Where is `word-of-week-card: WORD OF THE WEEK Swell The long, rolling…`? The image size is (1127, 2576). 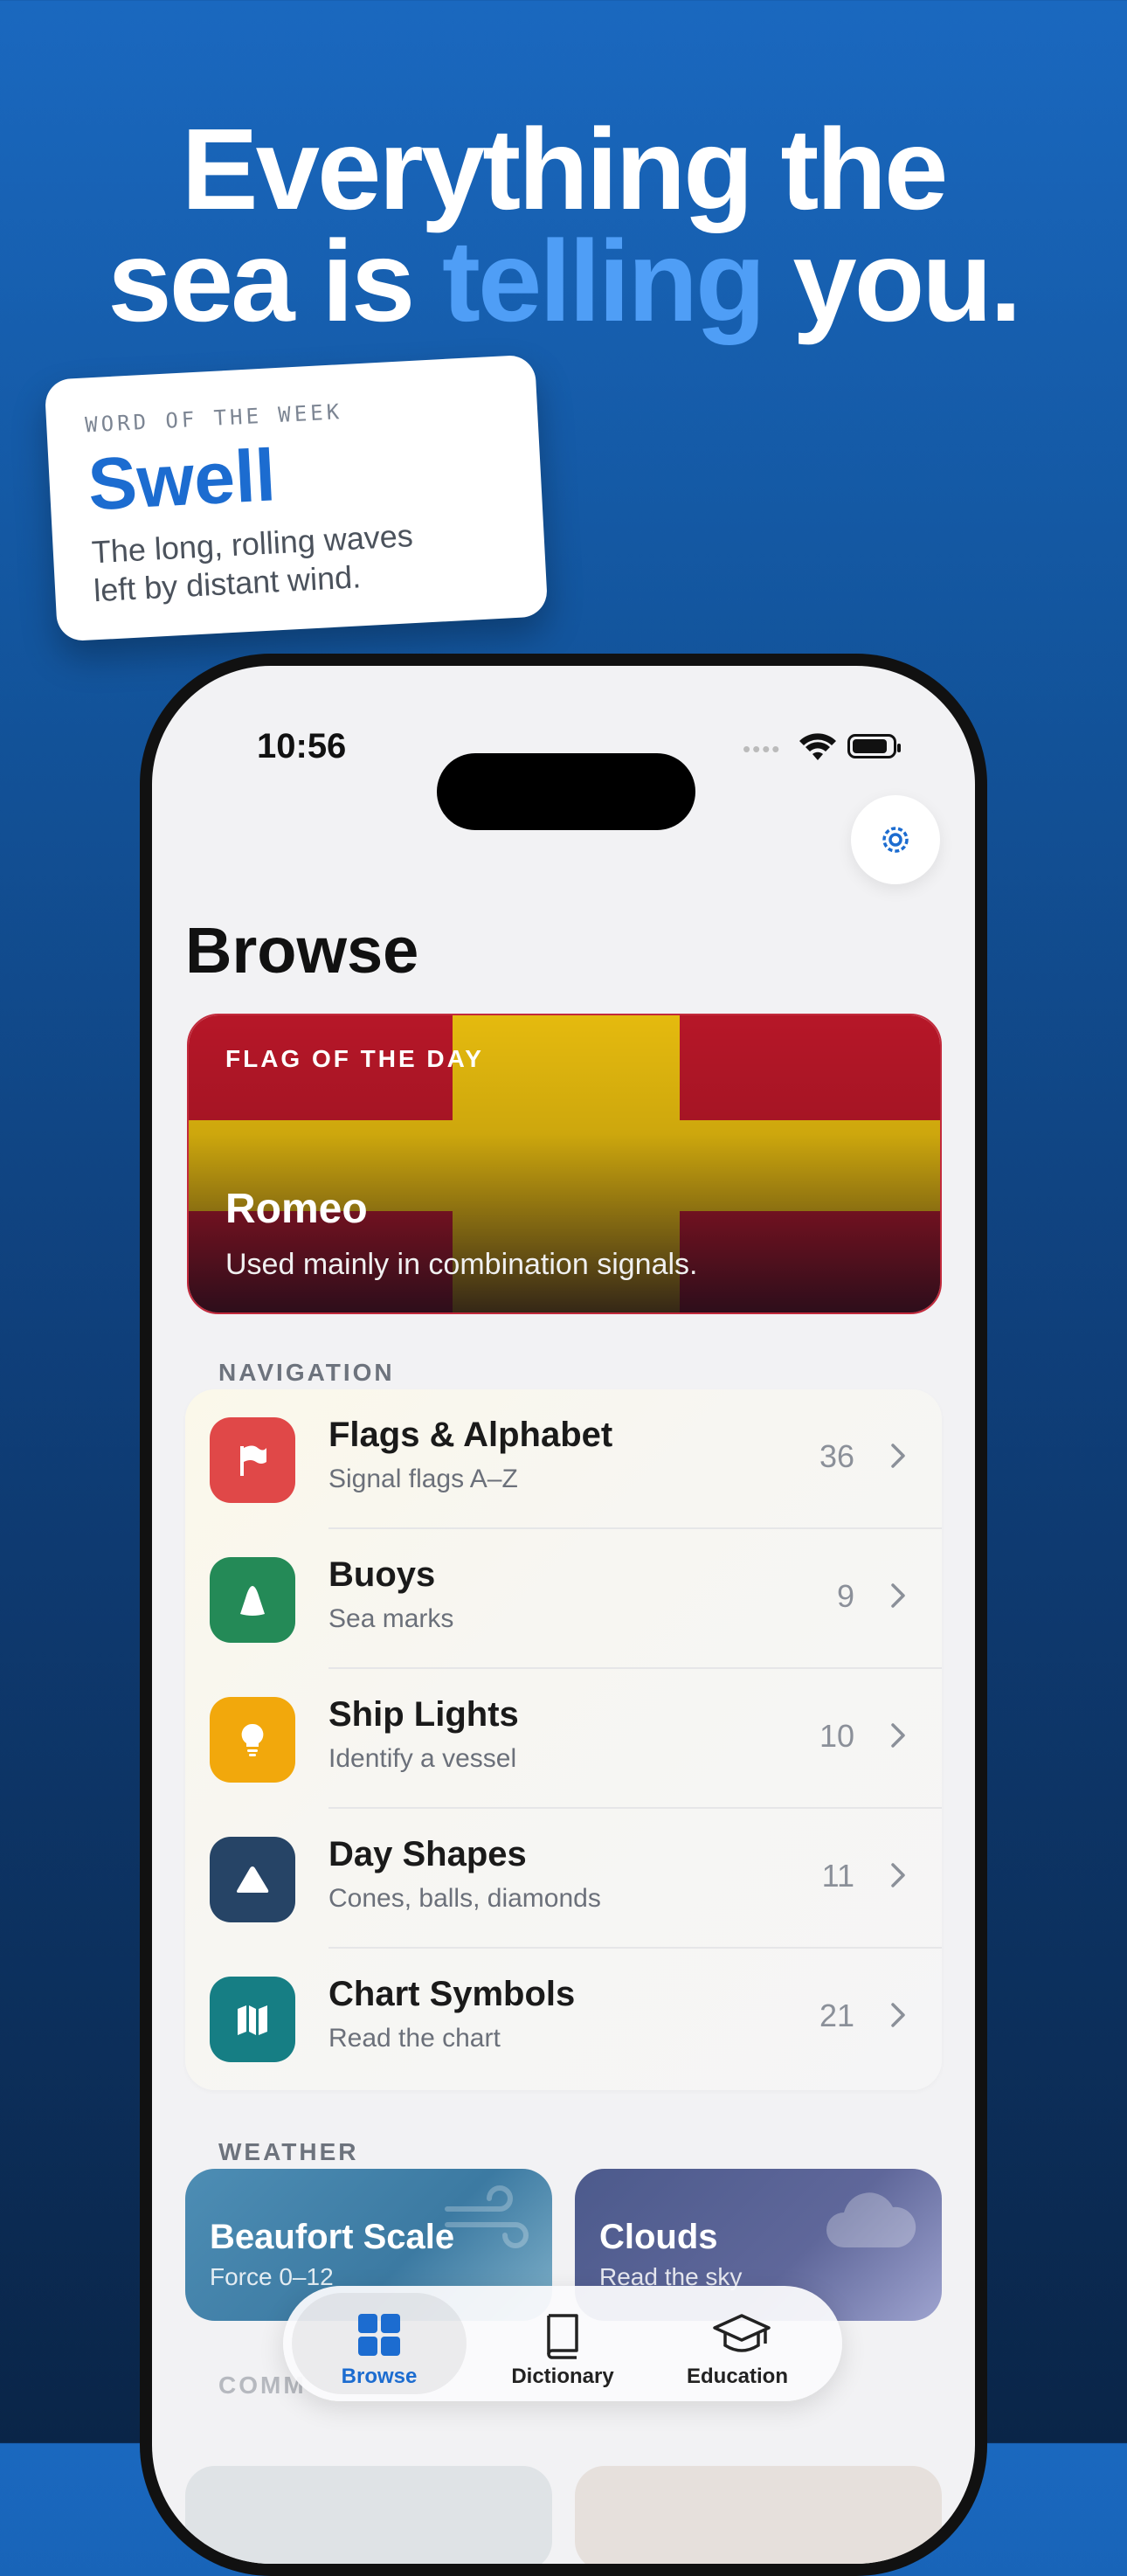
word-of-week-card: WORD OF THE WEEK Swell The long, rolling… is located at coordinates (296, 498).